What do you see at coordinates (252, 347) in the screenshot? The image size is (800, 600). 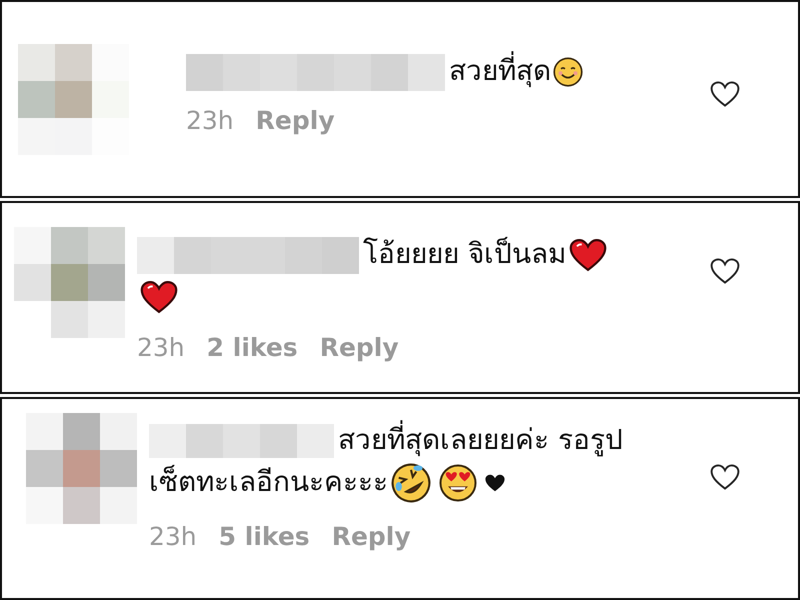 I see `likes-count: 2 likes` at bounding box center [252, 347].